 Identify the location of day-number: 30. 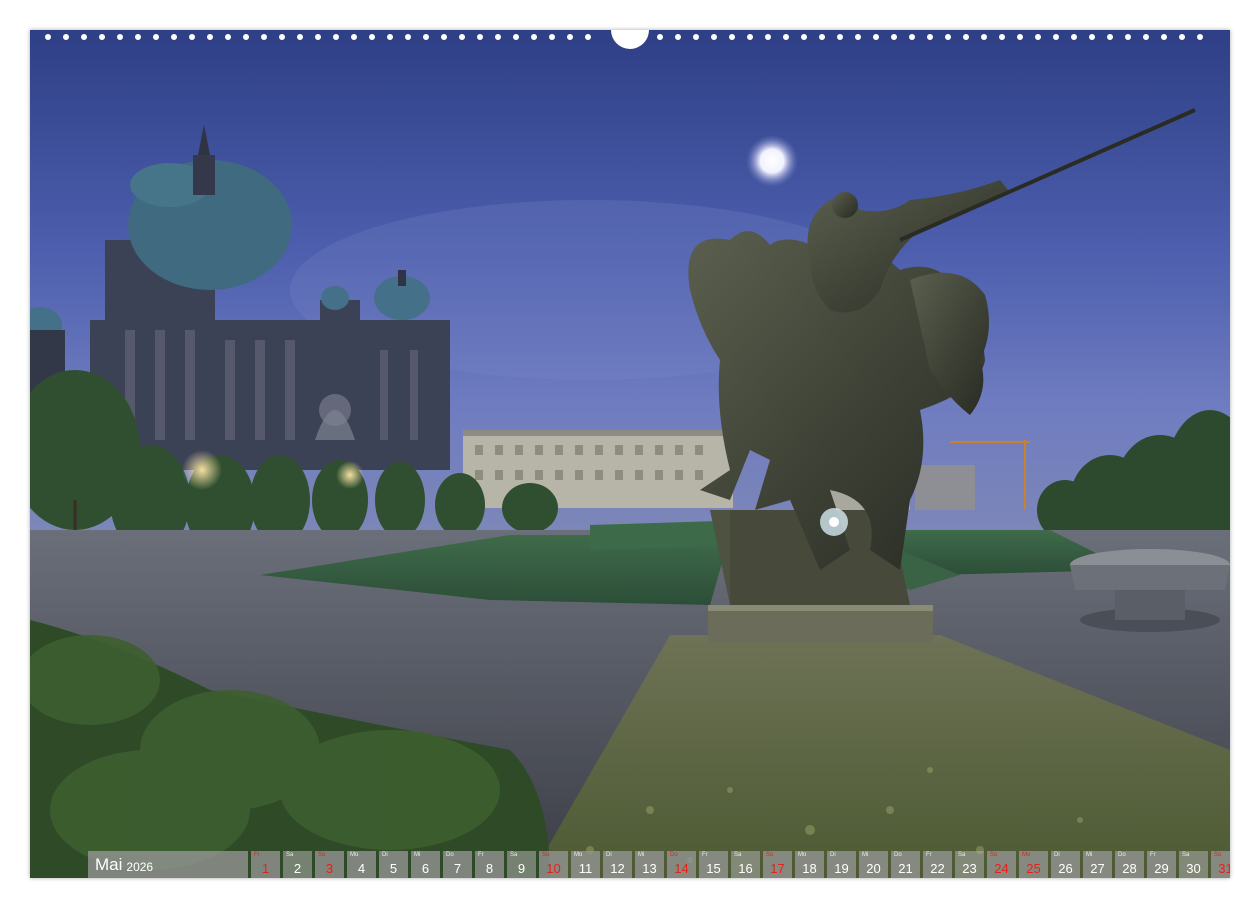
(1193, 868).